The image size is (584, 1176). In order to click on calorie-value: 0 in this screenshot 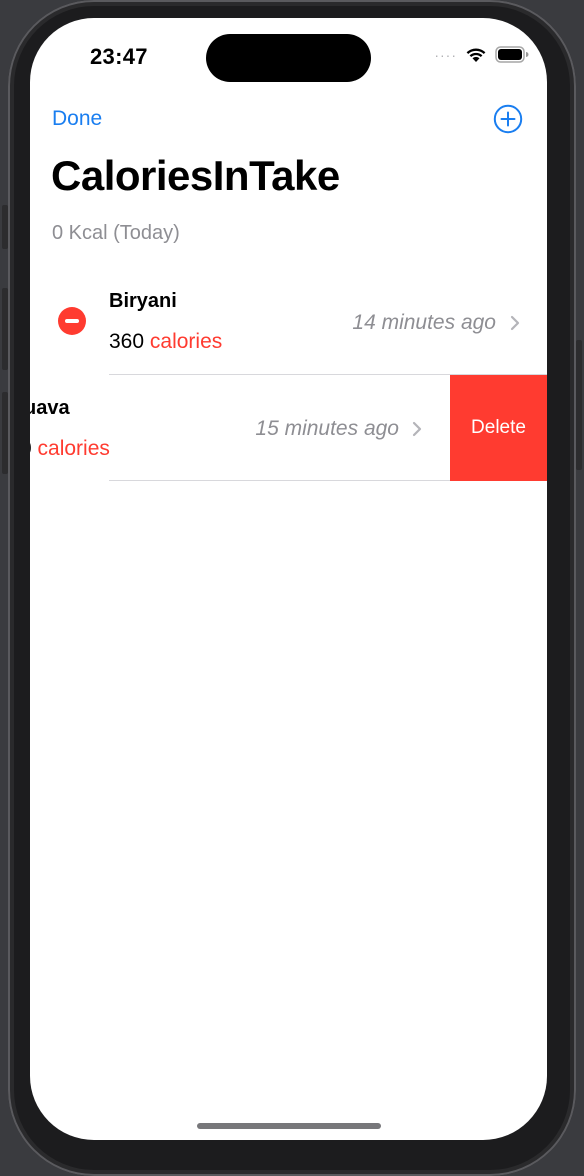, I will do `click(31, 448)`.